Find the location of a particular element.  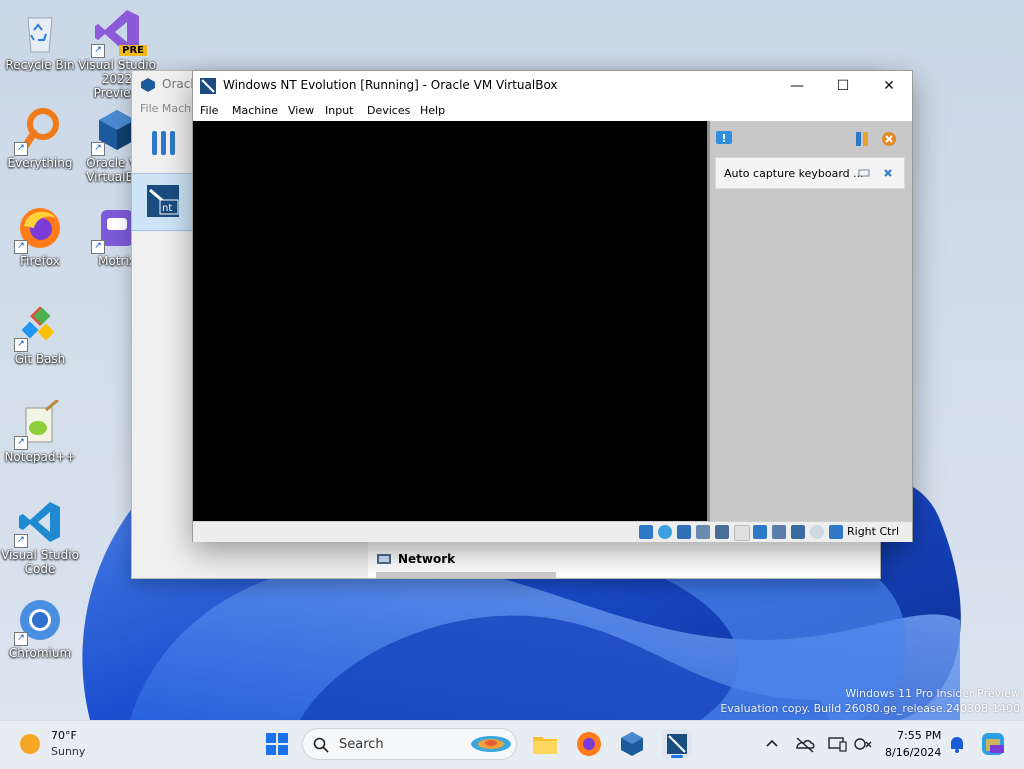

tools-item is located at coordinates (162, 145).